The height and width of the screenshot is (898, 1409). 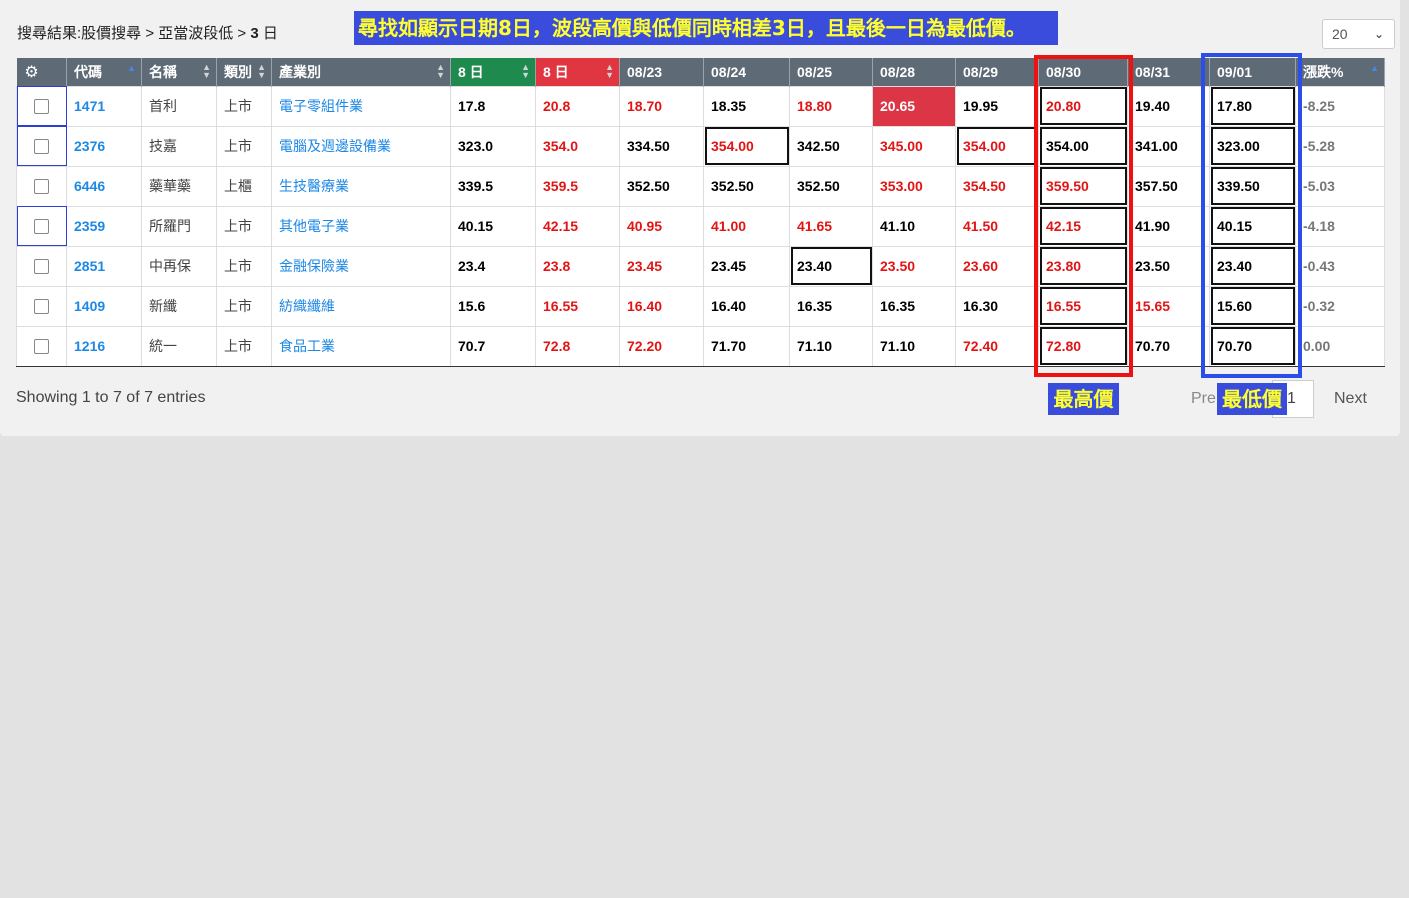 I want to click on stock-code-link: 6446, so click(x=104, y=186).